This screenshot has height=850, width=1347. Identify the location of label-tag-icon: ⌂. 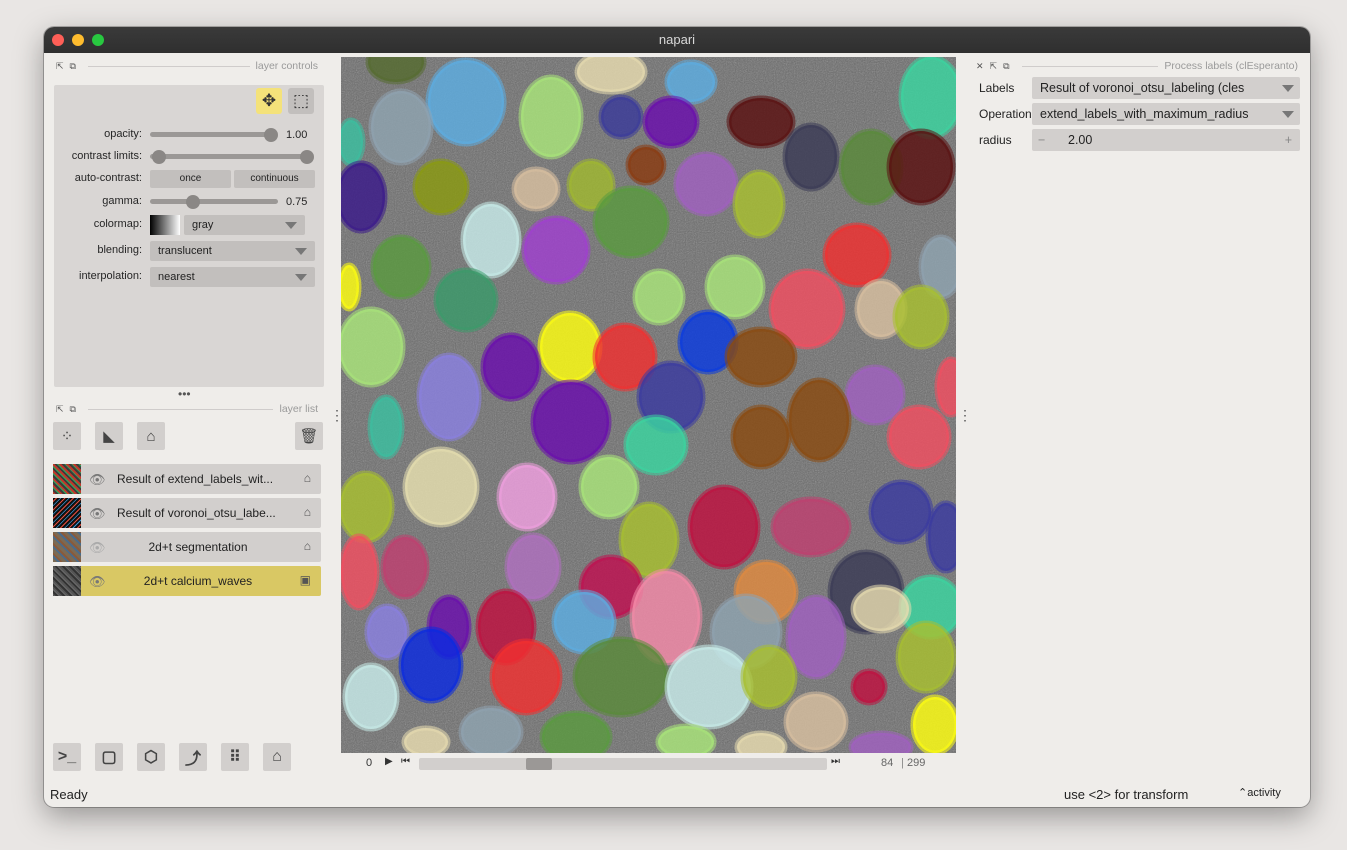
(151, 436).